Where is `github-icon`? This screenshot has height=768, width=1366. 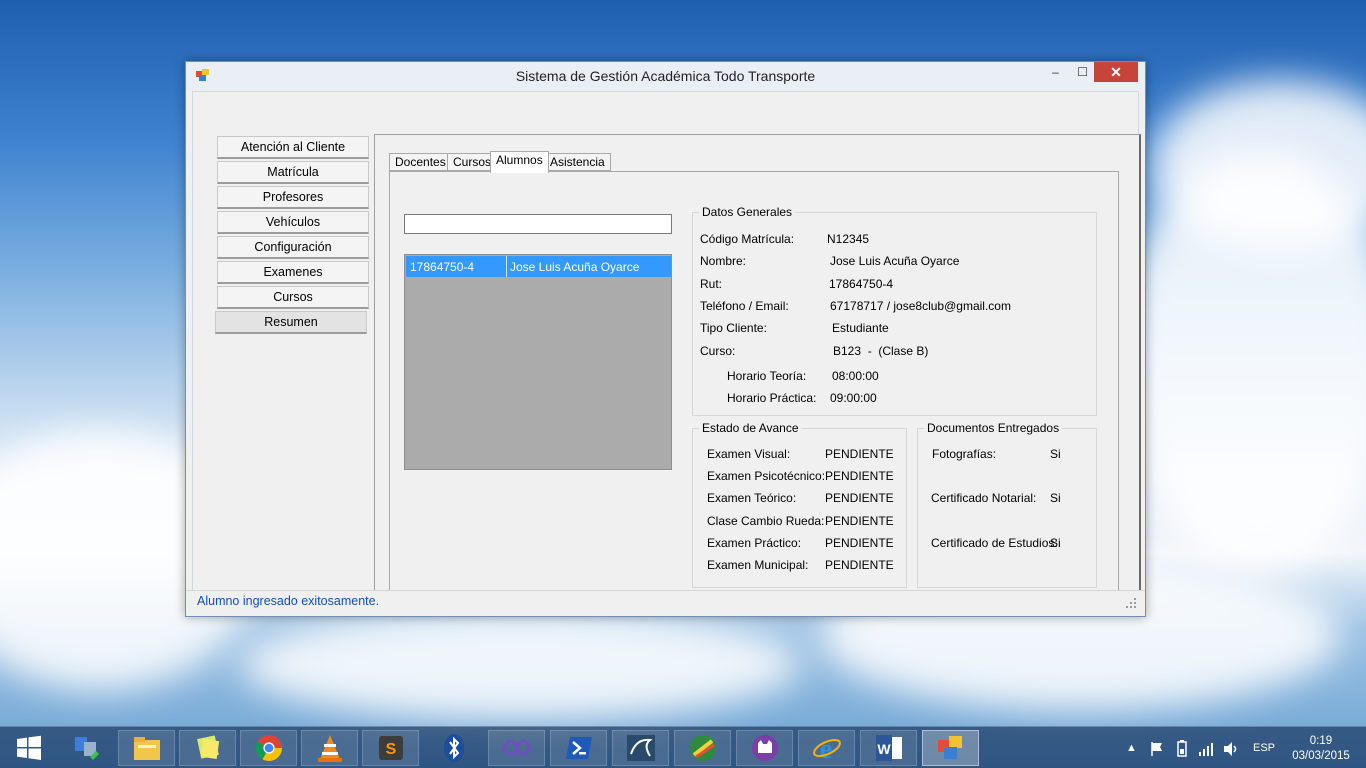
github-icon is located at coordinates (764, 748).